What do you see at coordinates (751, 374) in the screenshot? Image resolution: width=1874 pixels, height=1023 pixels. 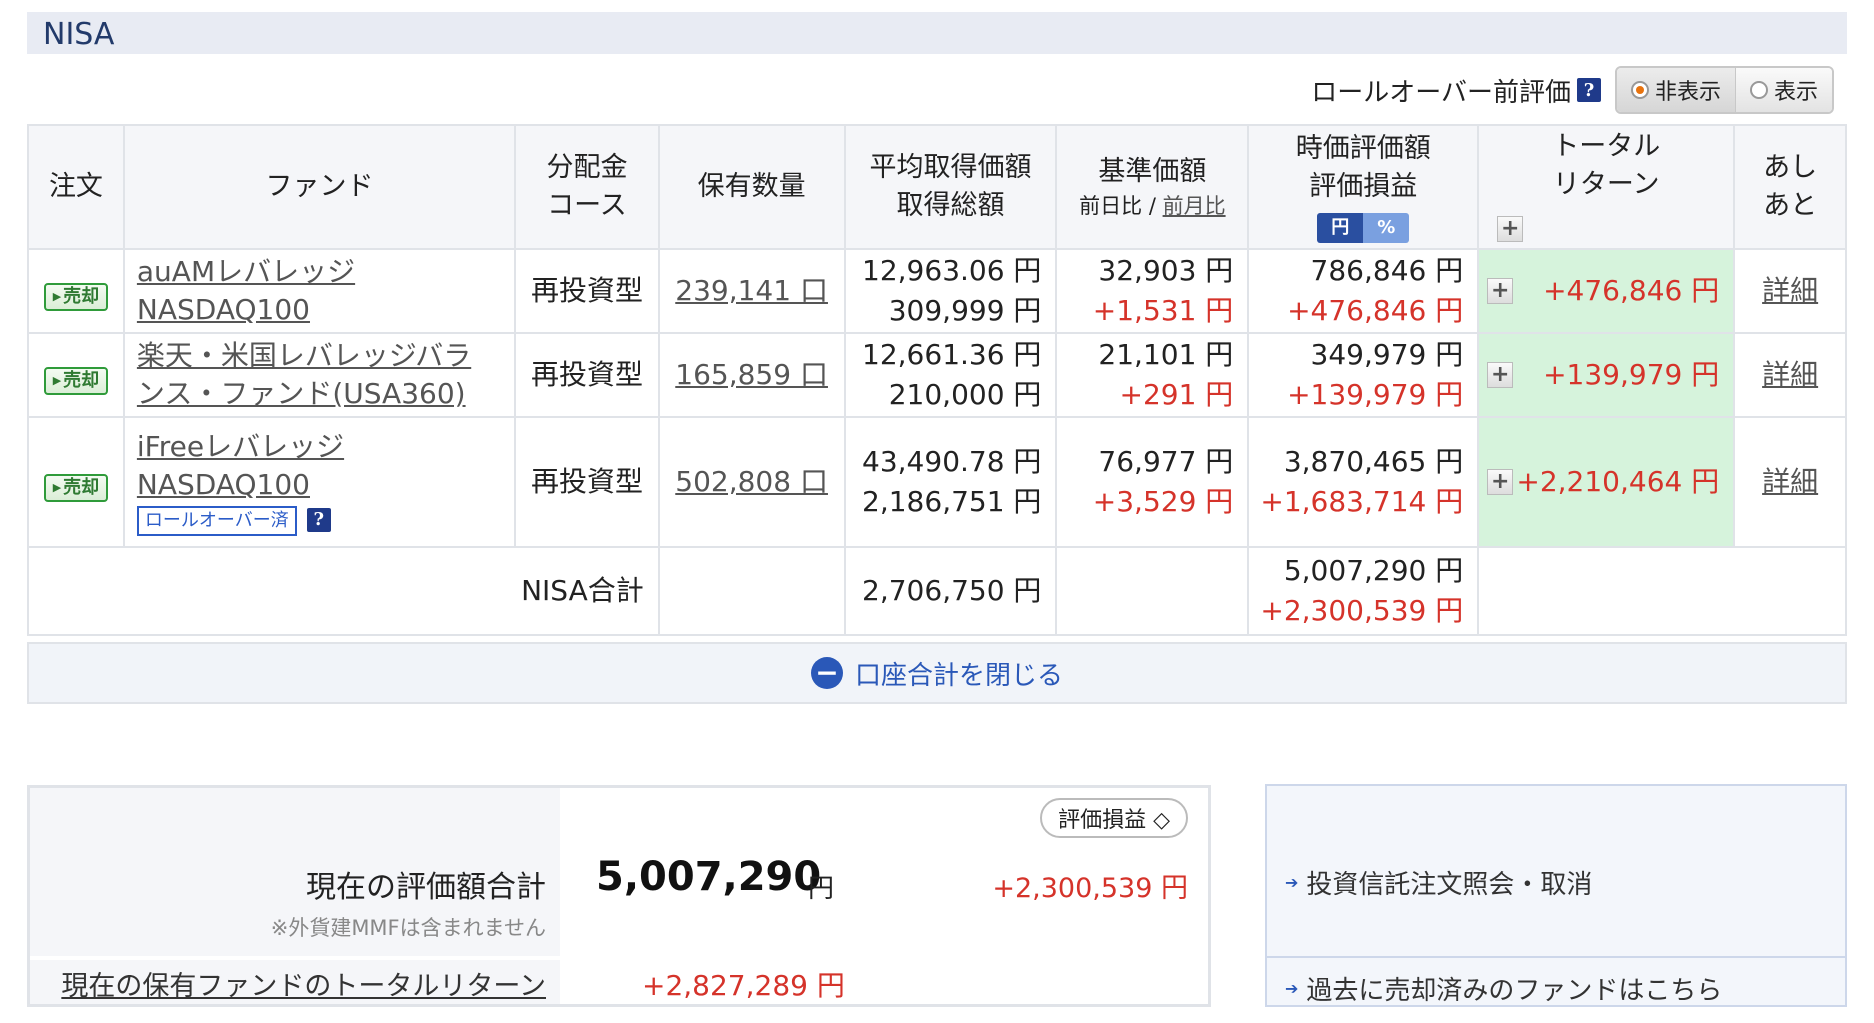 I see `quantity-link: 165,859 口` at bounding box center [751, 374].